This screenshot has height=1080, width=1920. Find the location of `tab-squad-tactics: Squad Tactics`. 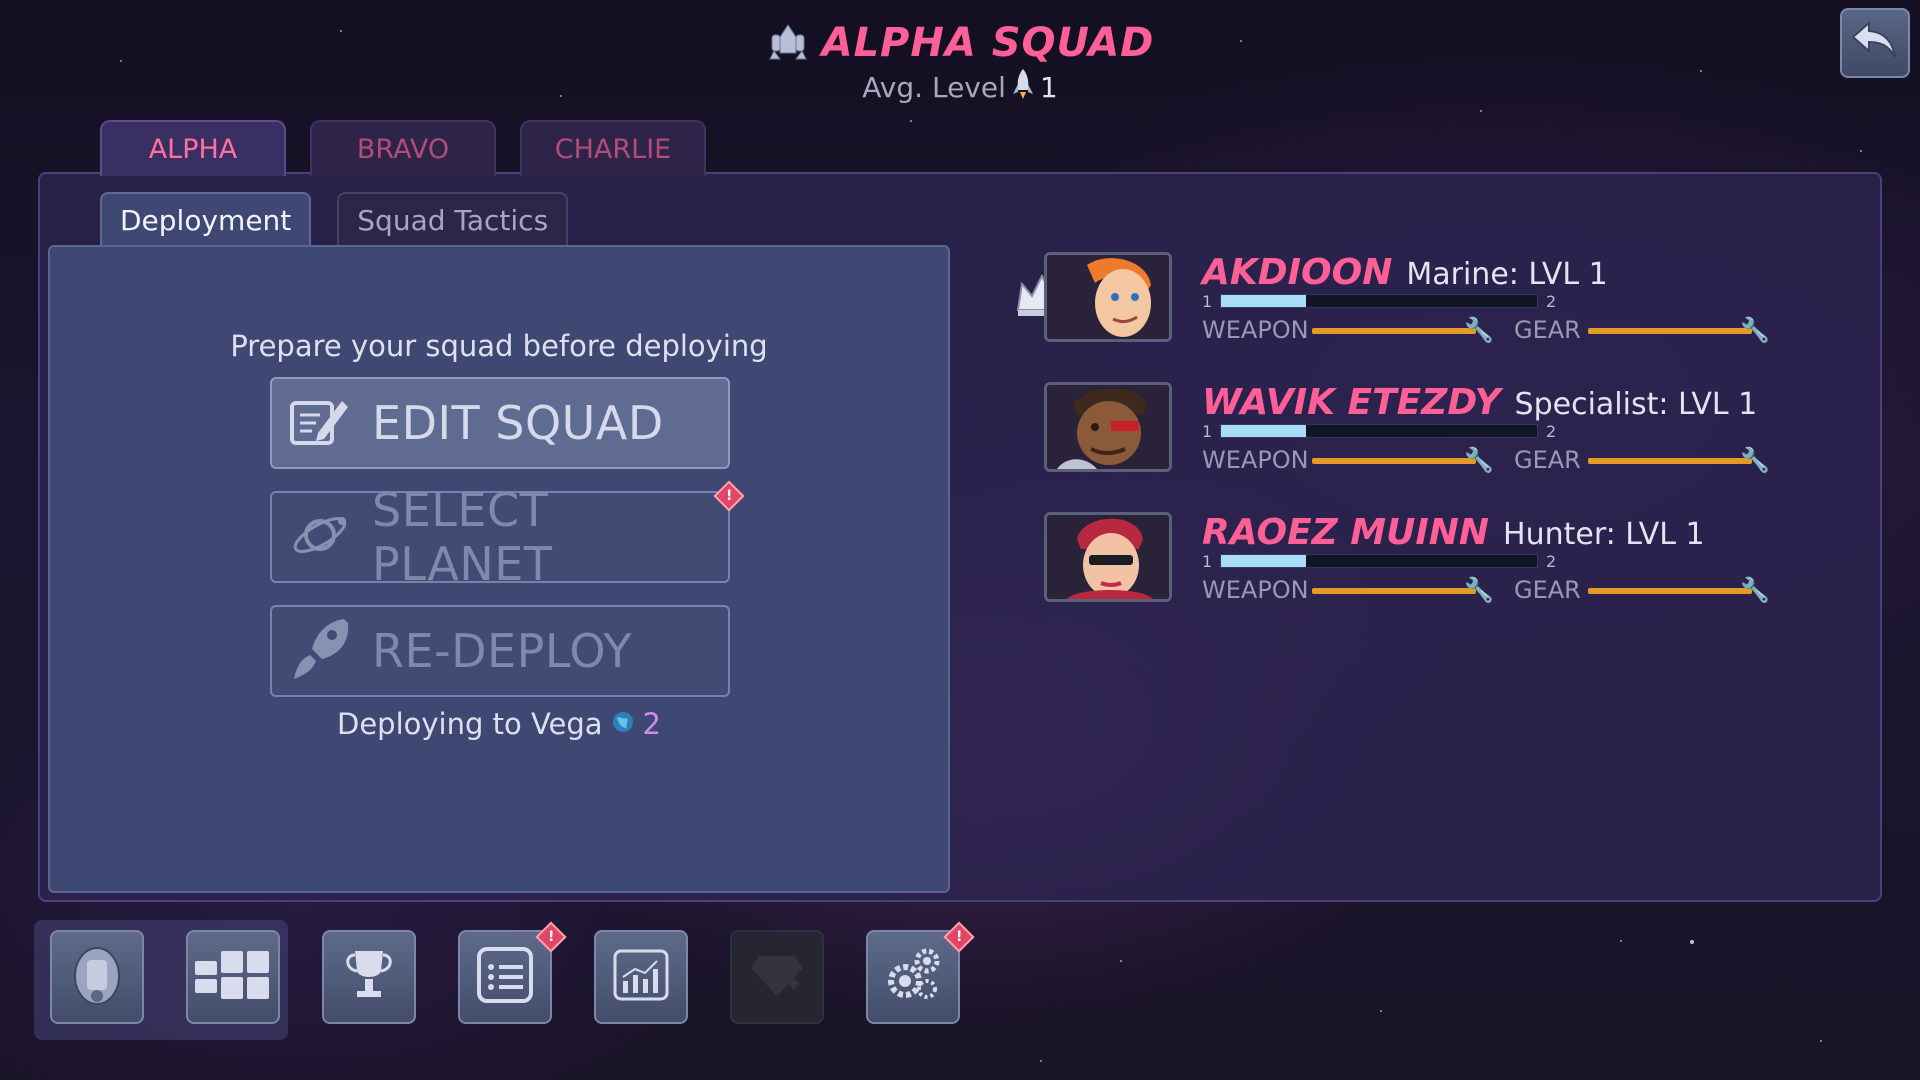

tab-squad-tactics: Squad Tactics is located at coordinates (453, 219).